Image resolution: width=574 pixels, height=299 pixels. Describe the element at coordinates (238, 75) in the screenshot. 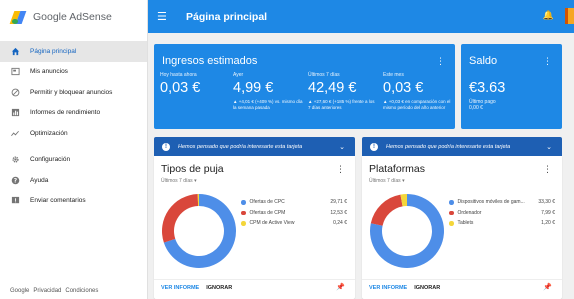

I see `stat-label: Ayer` at that location.